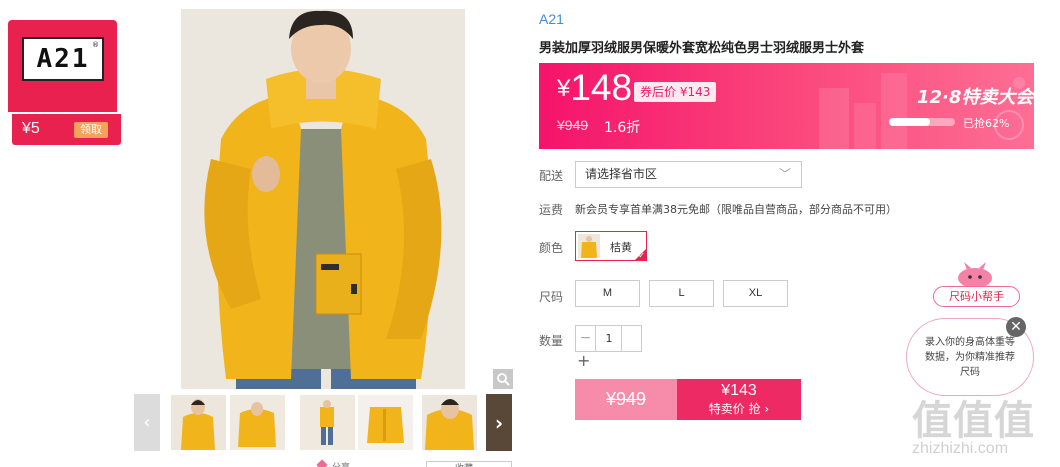 The width and height of the screenshot is (1060, 467). What do you see at coordinates (564, 88) in the screenshot?
I see `currency-symbol: ¥` at bounding box center [564, 88].